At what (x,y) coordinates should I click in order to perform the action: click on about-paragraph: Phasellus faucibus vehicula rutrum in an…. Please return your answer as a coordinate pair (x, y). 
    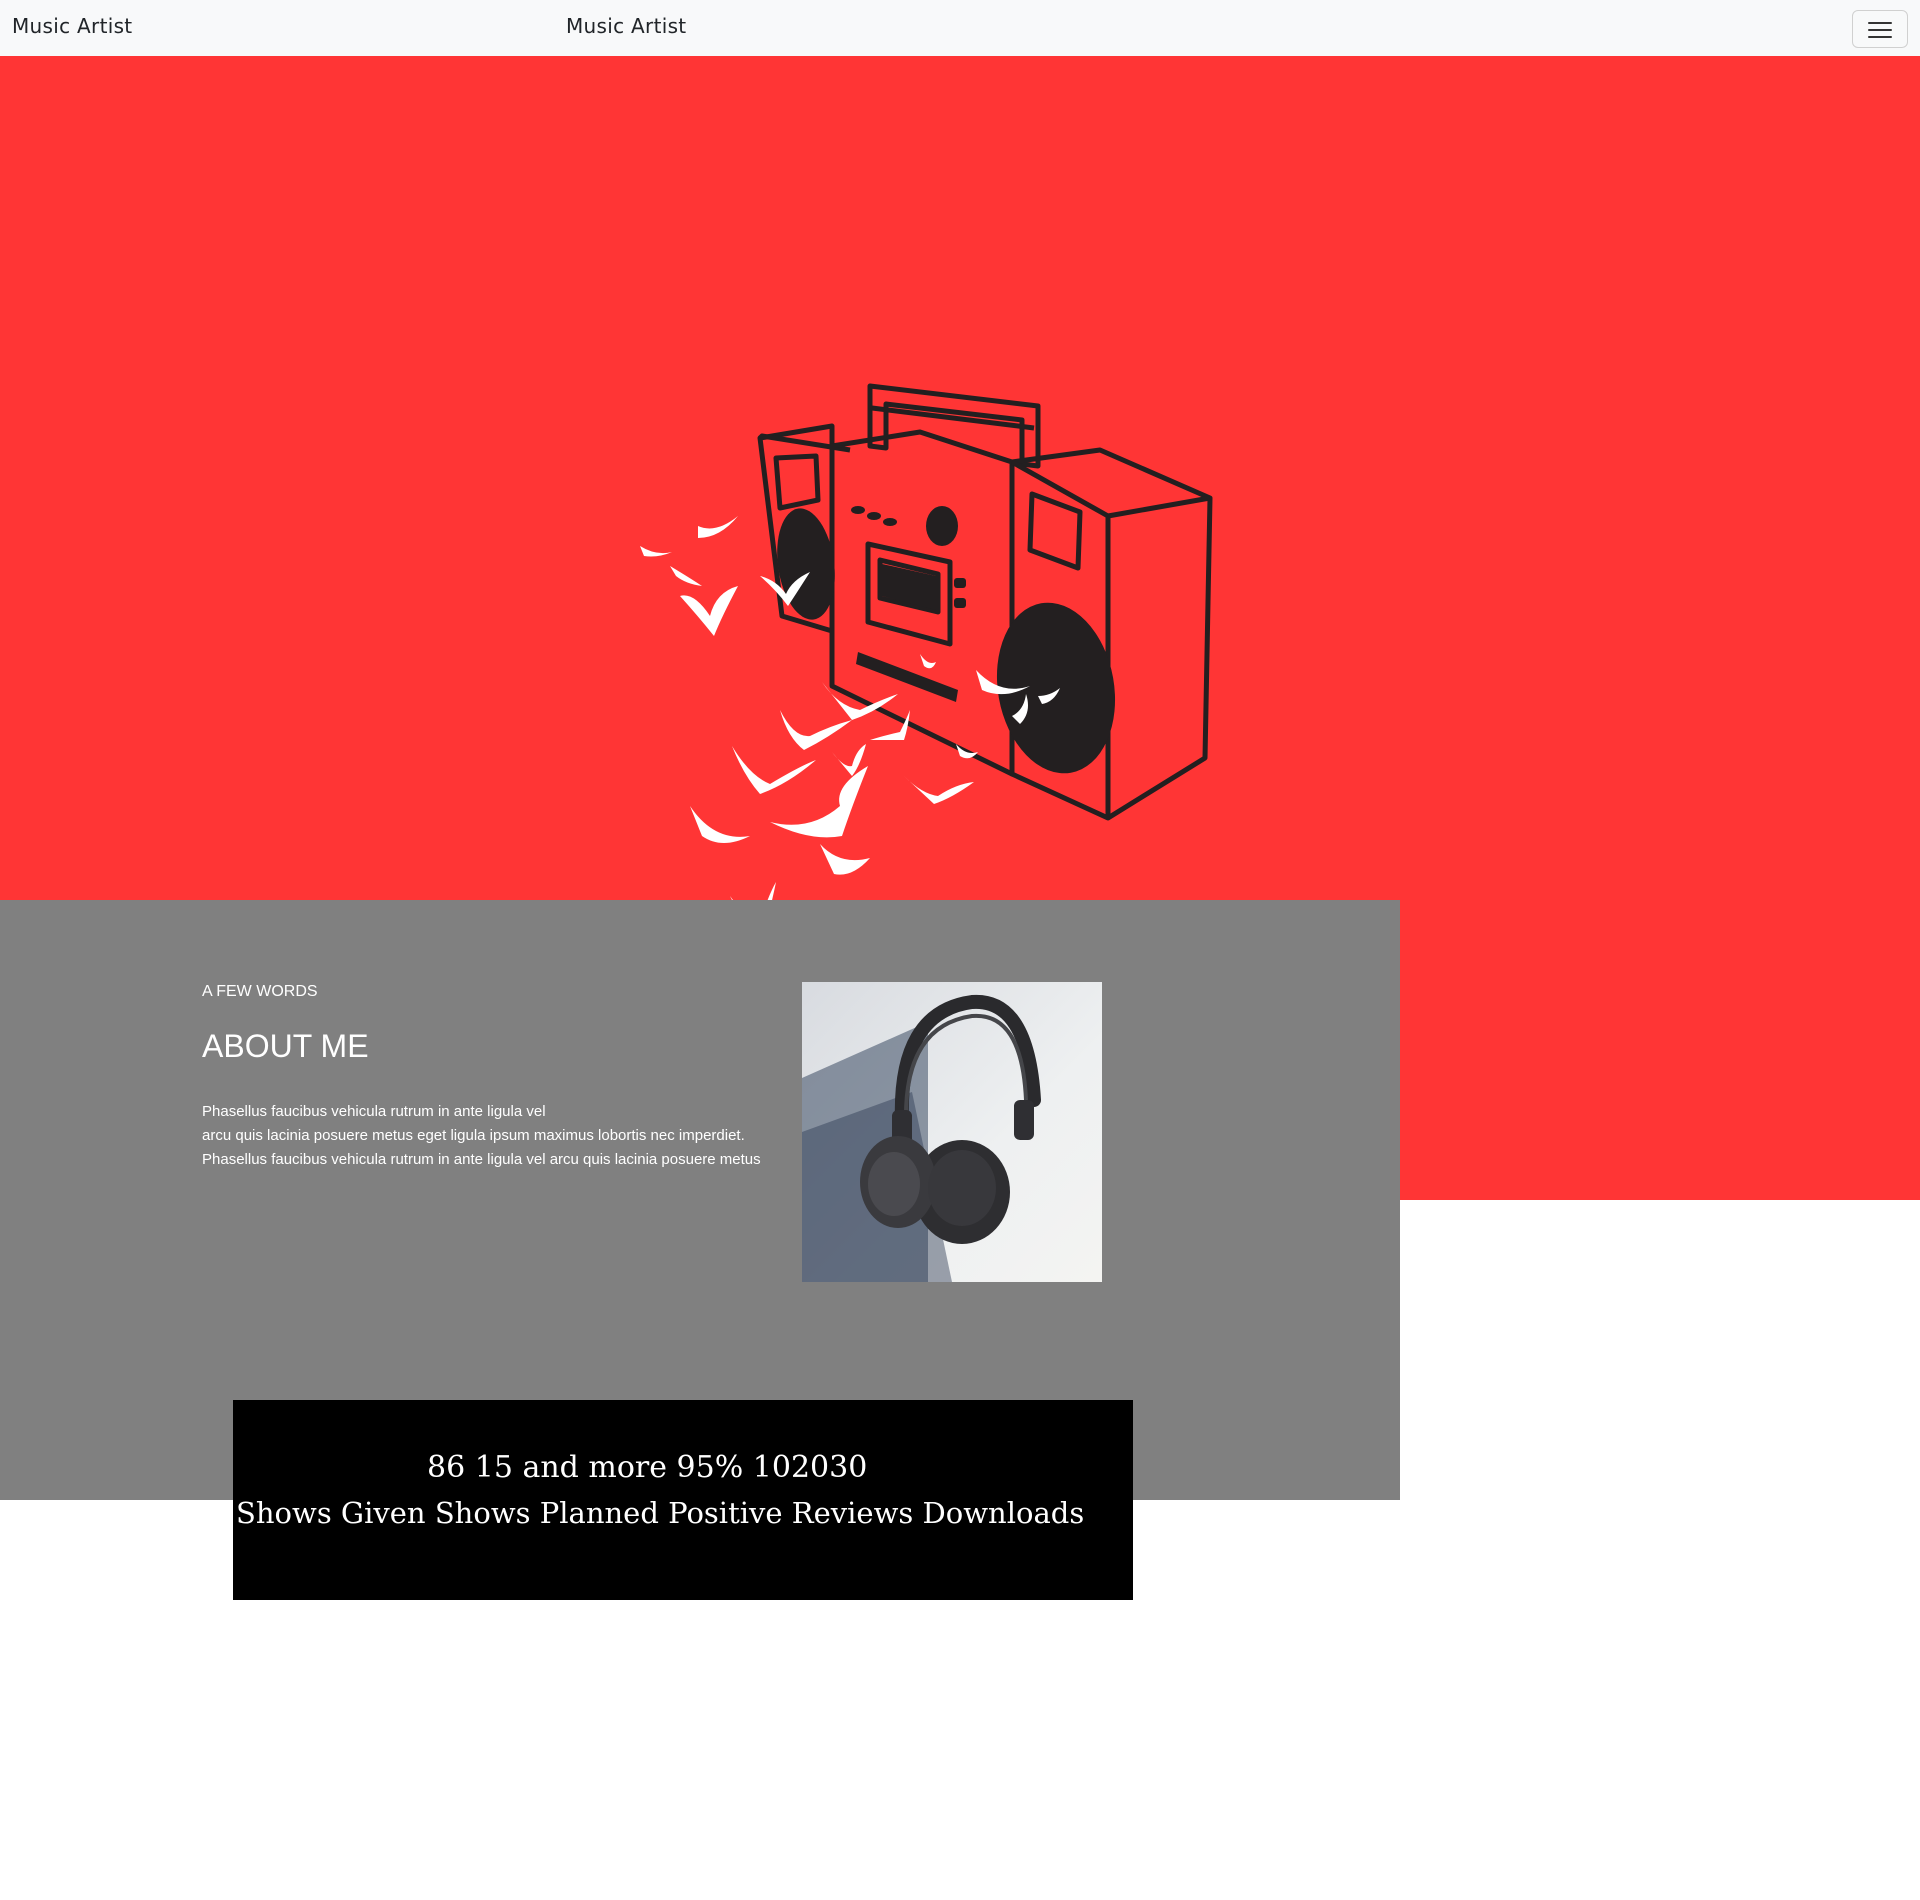
    Looking at the image, I should click on (481, 1136).